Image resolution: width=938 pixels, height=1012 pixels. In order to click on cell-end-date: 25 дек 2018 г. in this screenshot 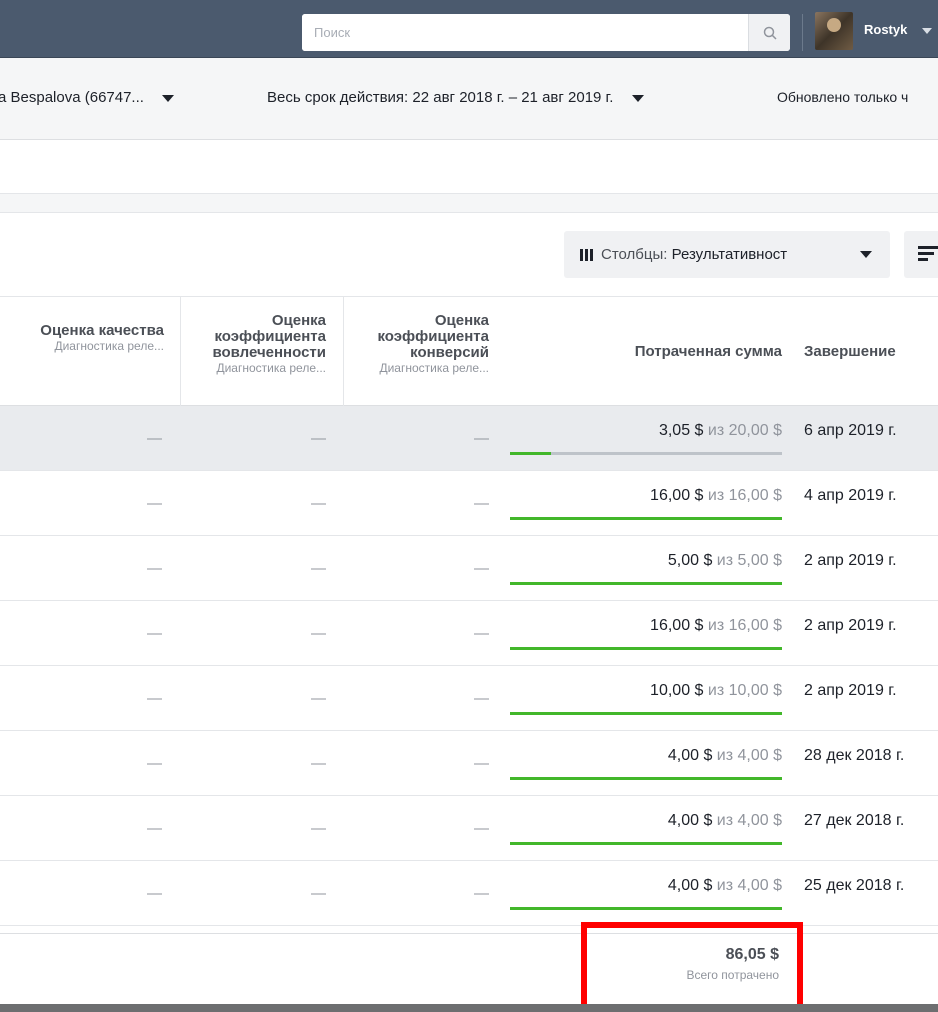, I will do `click(854, 885)`.